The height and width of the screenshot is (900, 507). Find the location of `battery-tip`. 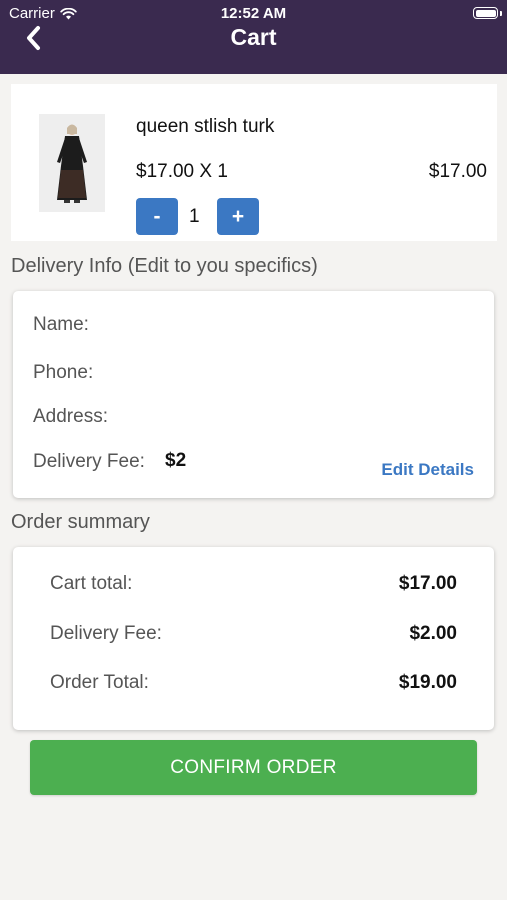

battery-tip is located at coordinates (501, 13).